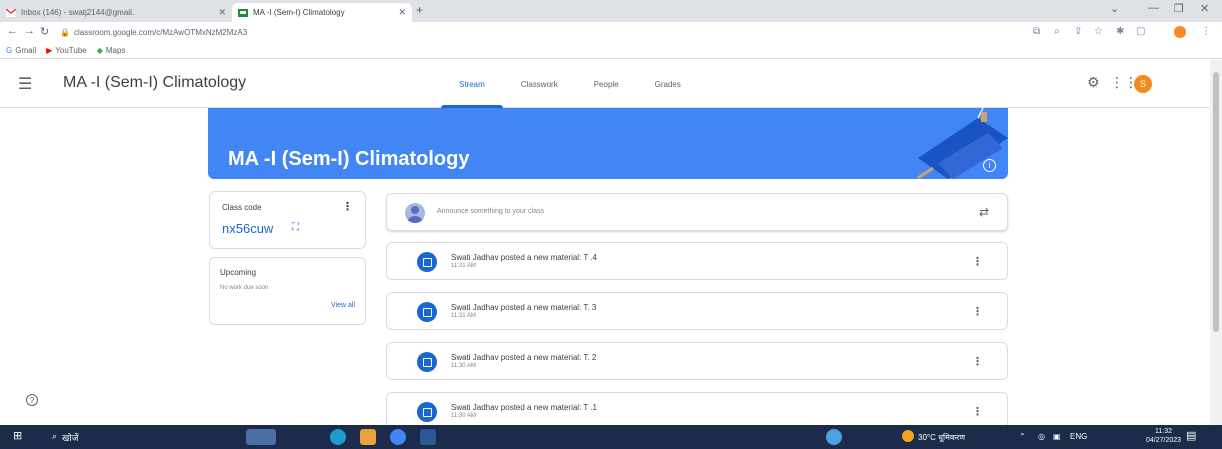 The image size is (1222, 449). I want to click on photos-icon, so click(428, 437).